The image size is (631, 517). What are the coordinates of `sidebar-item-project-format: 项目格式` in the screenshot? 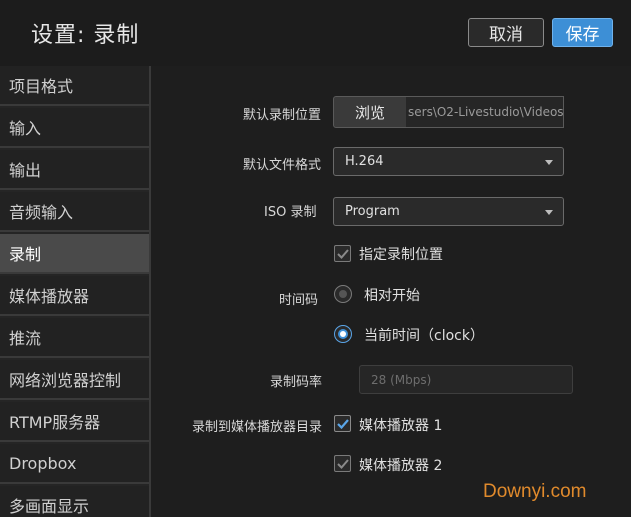 It's located at (74, 86).